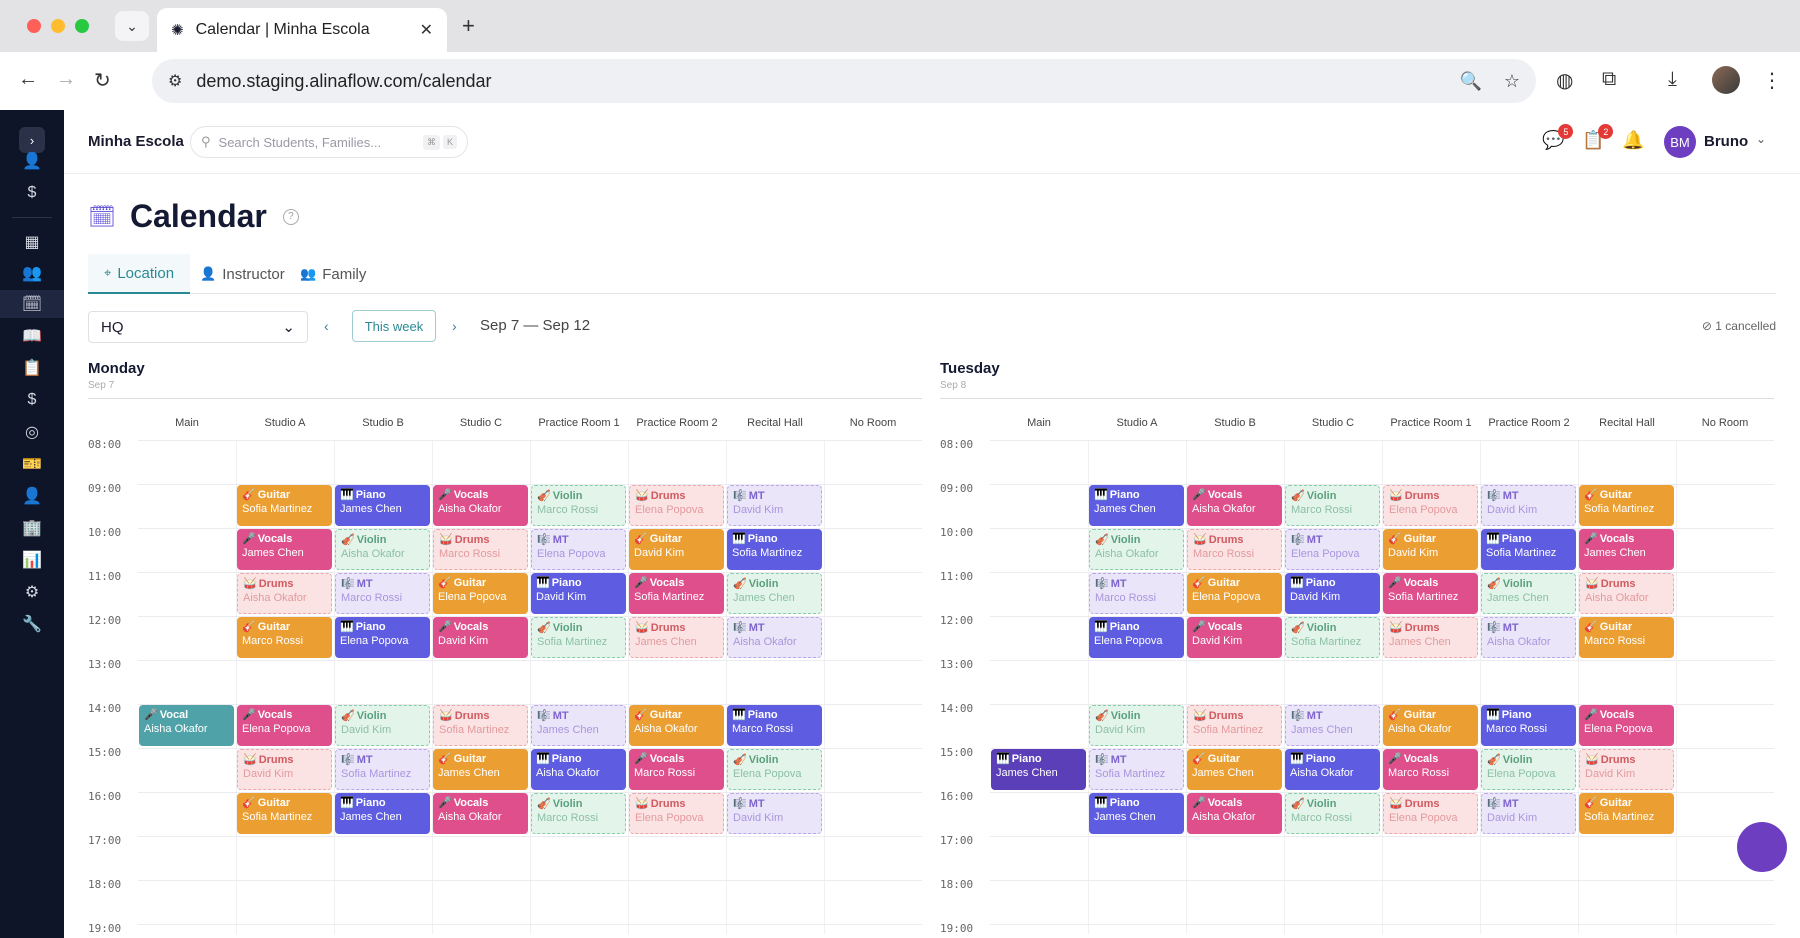 The image size is (1800, 938). I want to click on lesson-event: 🎹 Piano Sofia Martinez, so click(1528, 549).